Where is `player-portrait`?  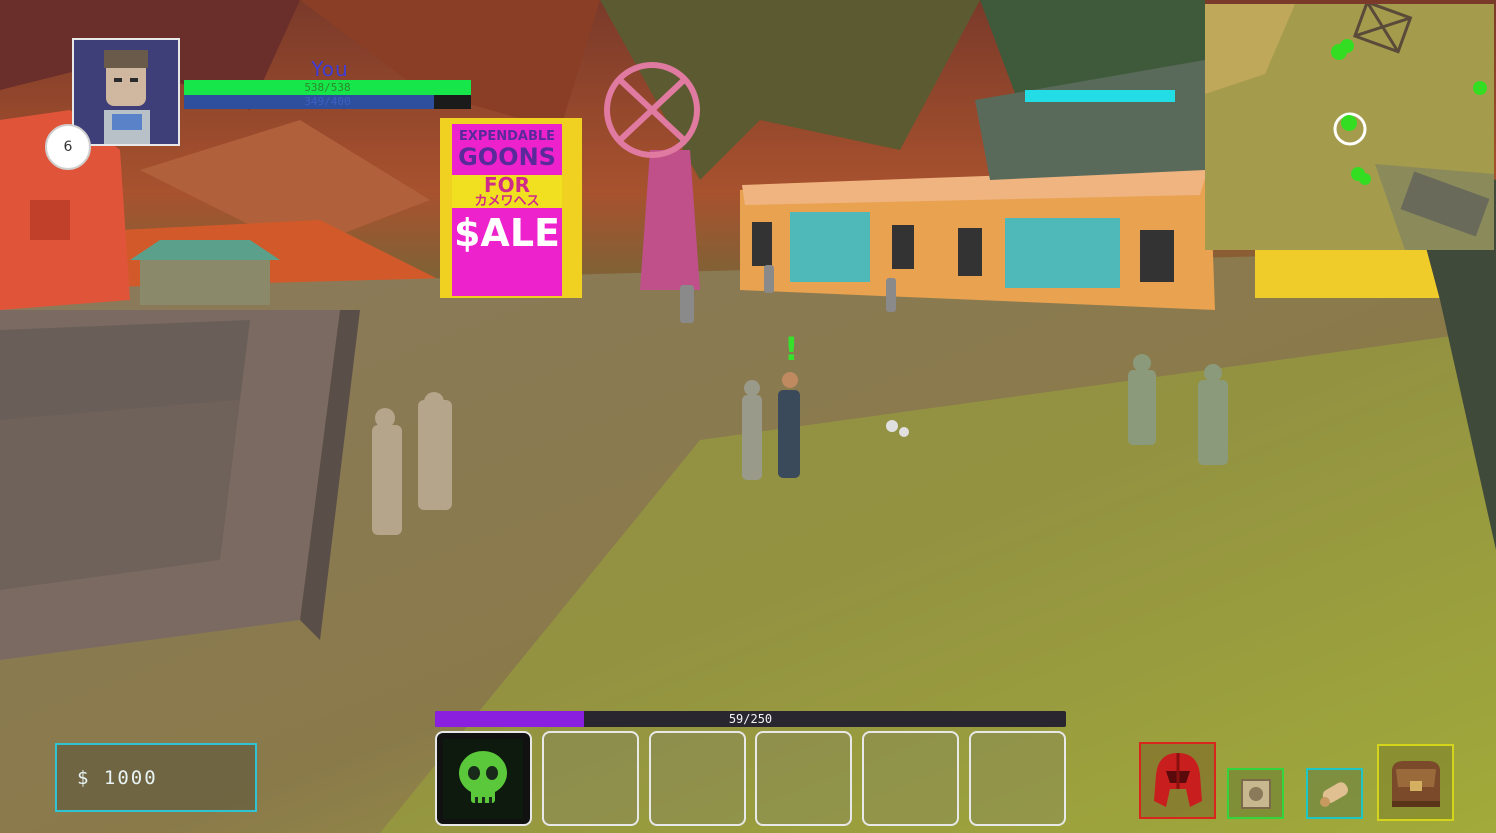 player-portrait is located at coordinates (126, 92).